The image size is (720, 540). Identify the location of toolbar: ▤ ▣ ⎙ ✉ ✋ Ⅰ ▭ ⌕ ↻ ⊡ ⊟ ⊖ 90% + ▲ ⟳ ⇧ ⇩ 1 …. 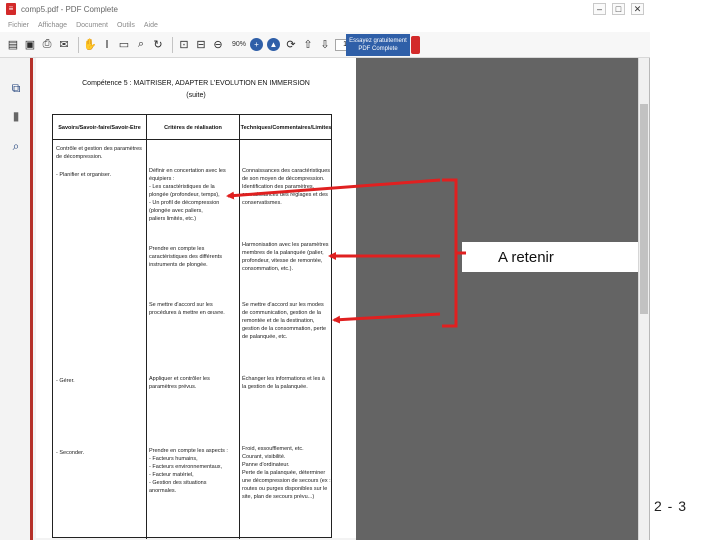
(325, 45).